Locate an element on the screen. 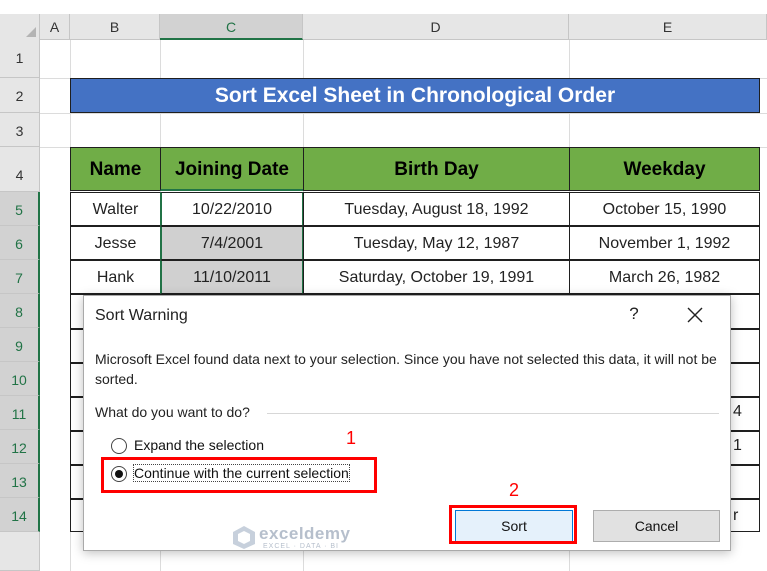  step-2-label: 2 is located at coordinates (514, 490).